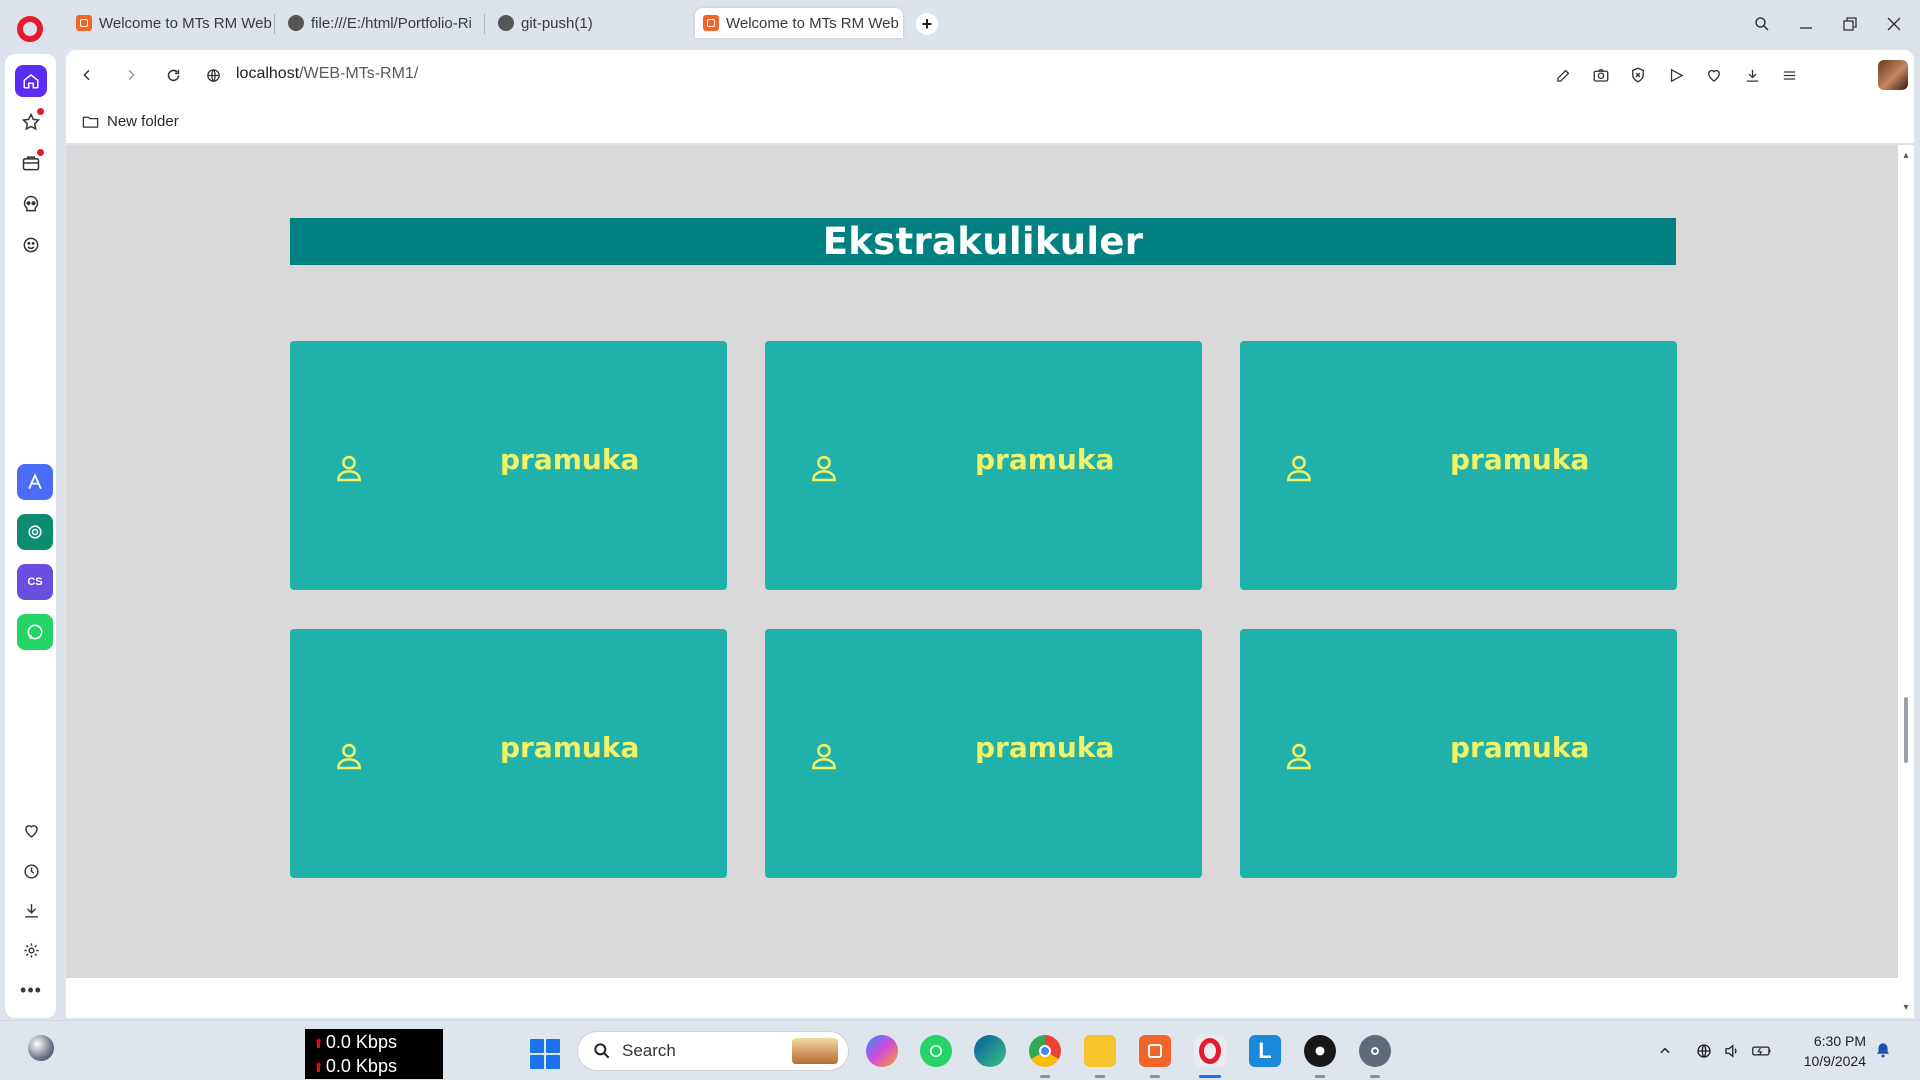  I want to click on reload-icon, so click(173, 75).